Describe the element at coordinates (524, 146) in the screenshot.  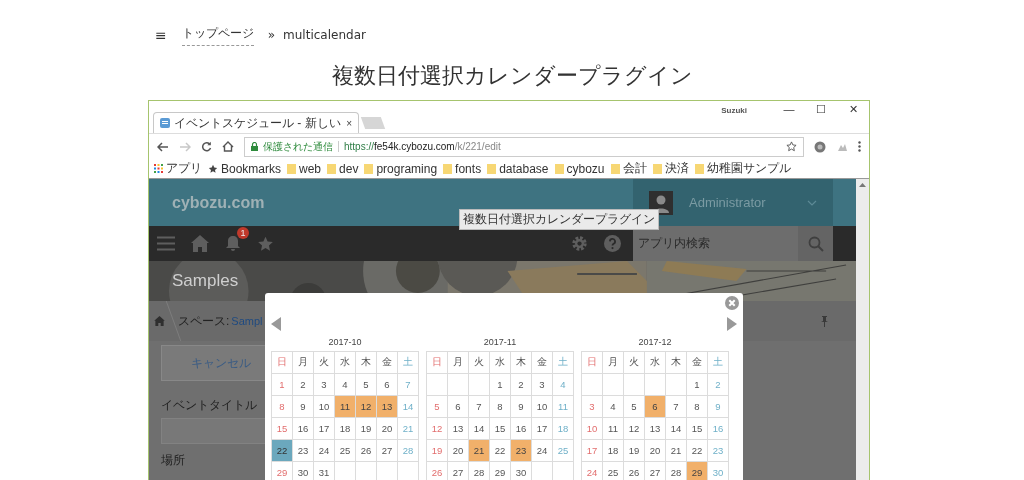
I see `address-bar: 保護された通信 https://fe54k.cybozu.com/k/221/edit` at that location.